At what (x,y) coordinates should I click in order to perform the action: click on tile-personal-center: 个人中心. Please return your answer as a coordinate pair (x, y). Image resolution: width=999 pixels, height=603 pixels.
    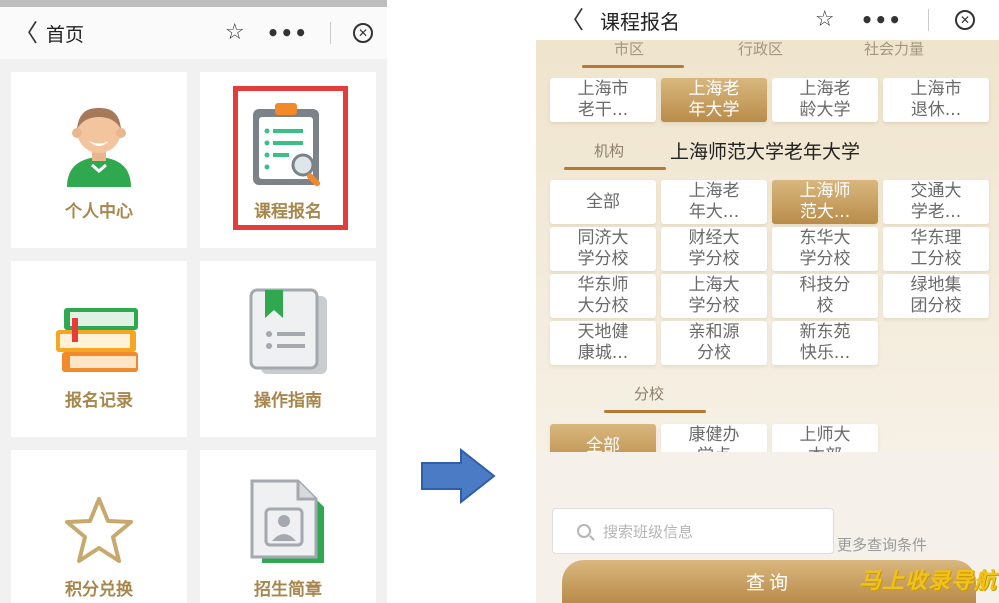
    Looking at the image, I should click on (99, 160).